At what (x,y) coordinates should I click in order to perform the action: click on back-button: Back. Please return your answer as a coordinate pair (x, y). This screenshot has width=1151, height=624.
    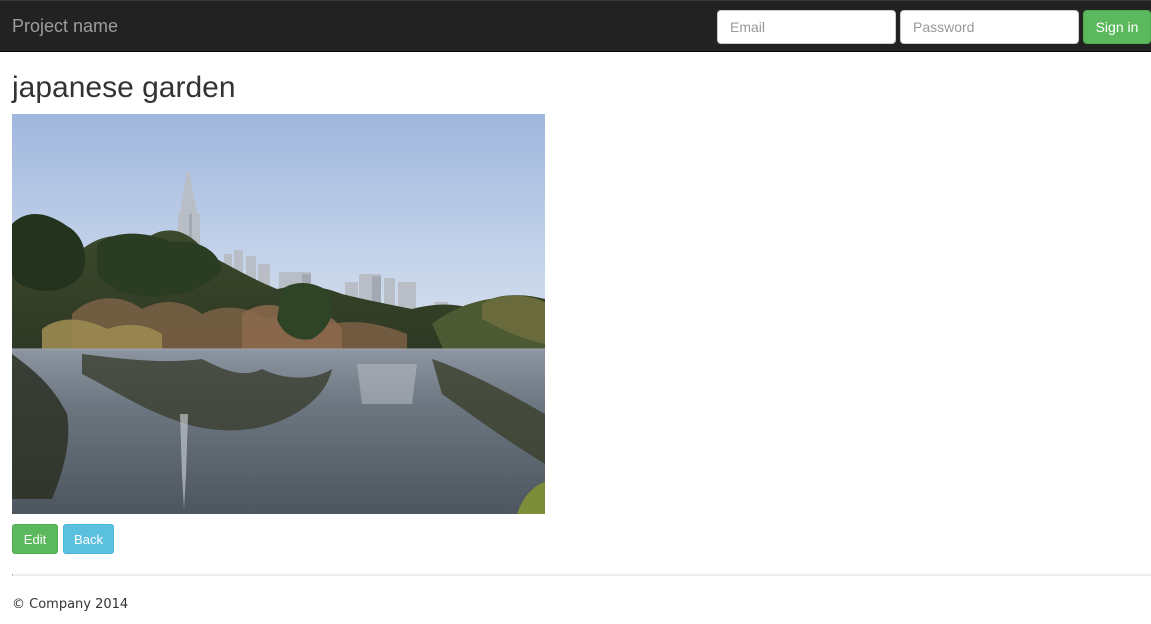
    Looking at the image, I should click on (88, 539).